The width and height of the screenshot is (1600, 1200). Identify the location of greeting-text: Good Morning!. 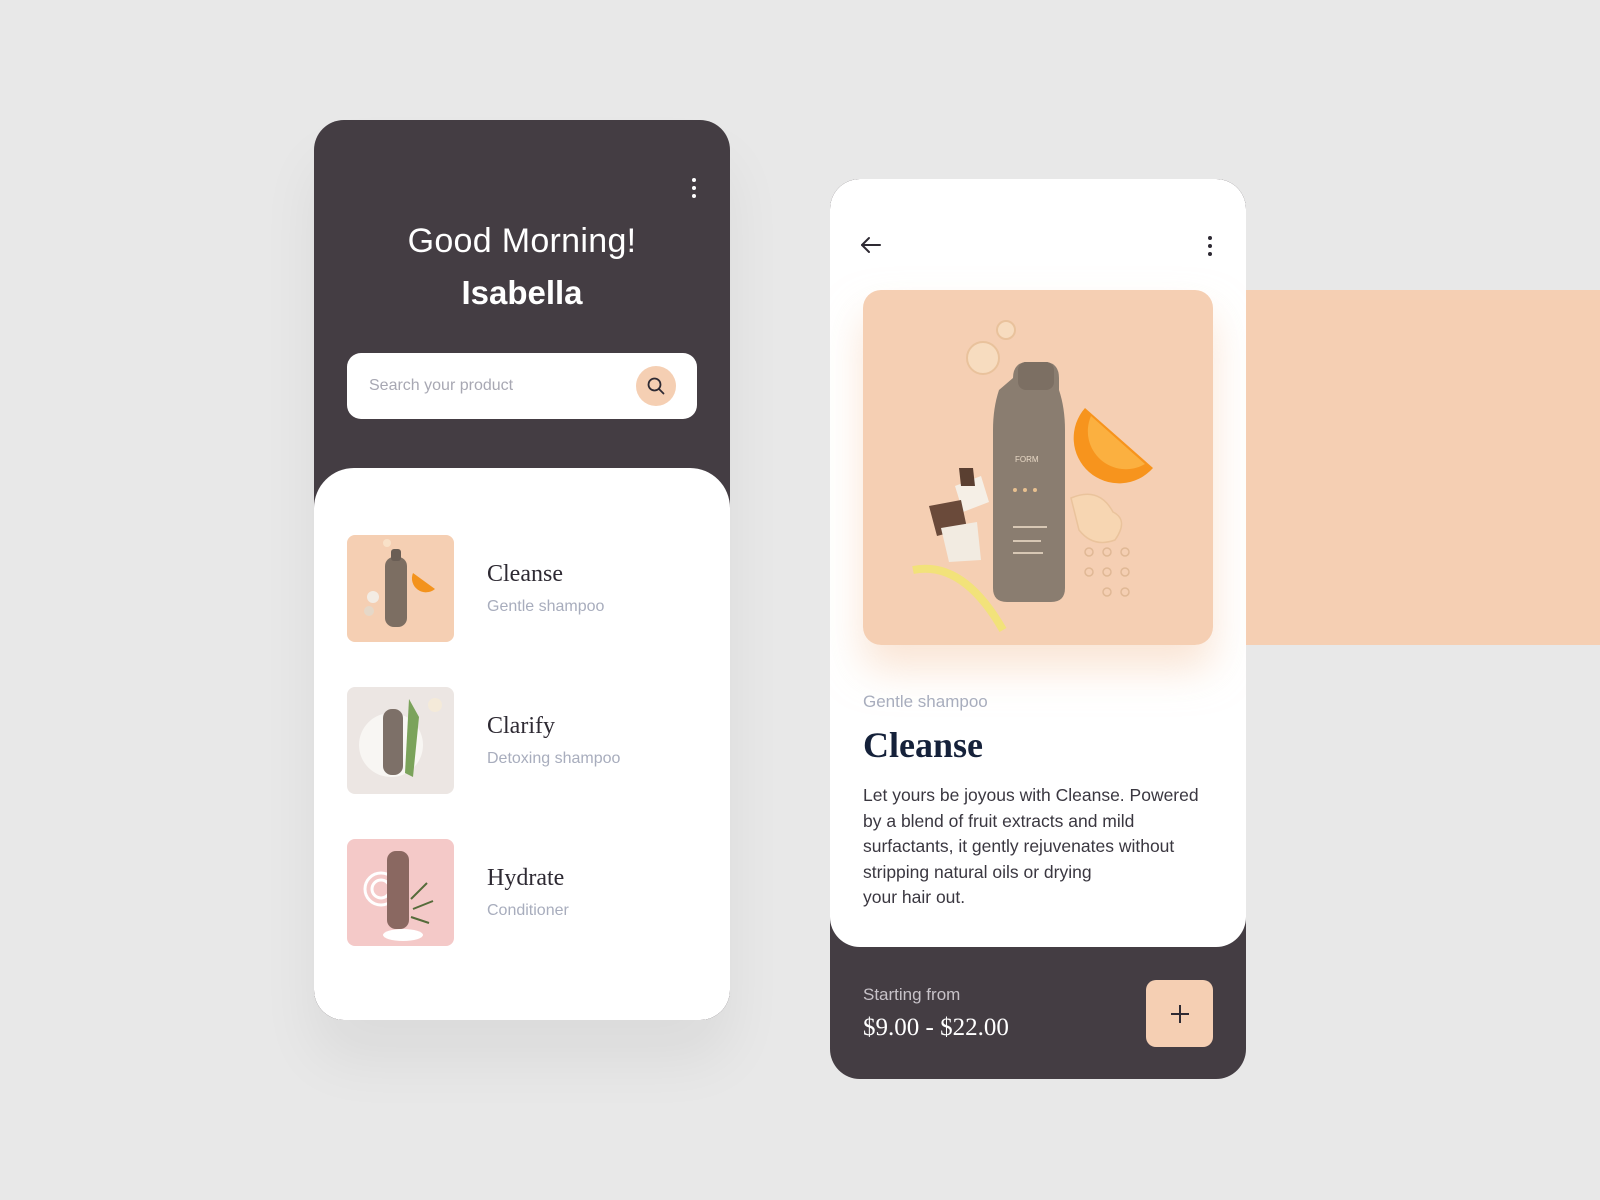
(522, 241).